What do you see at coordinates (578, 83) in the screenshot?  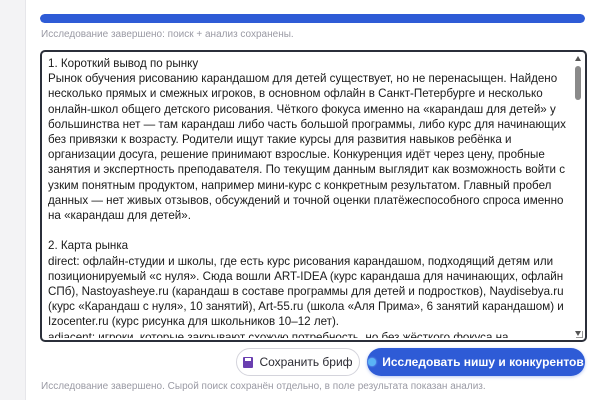 I see `scroll-thumb` at bounding box center [578, 83].